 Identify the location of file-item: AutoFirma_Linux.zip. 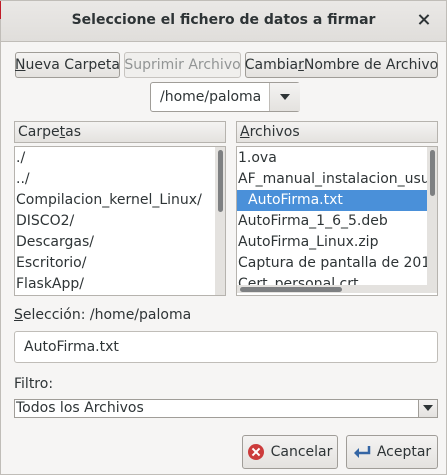
(332, 242).